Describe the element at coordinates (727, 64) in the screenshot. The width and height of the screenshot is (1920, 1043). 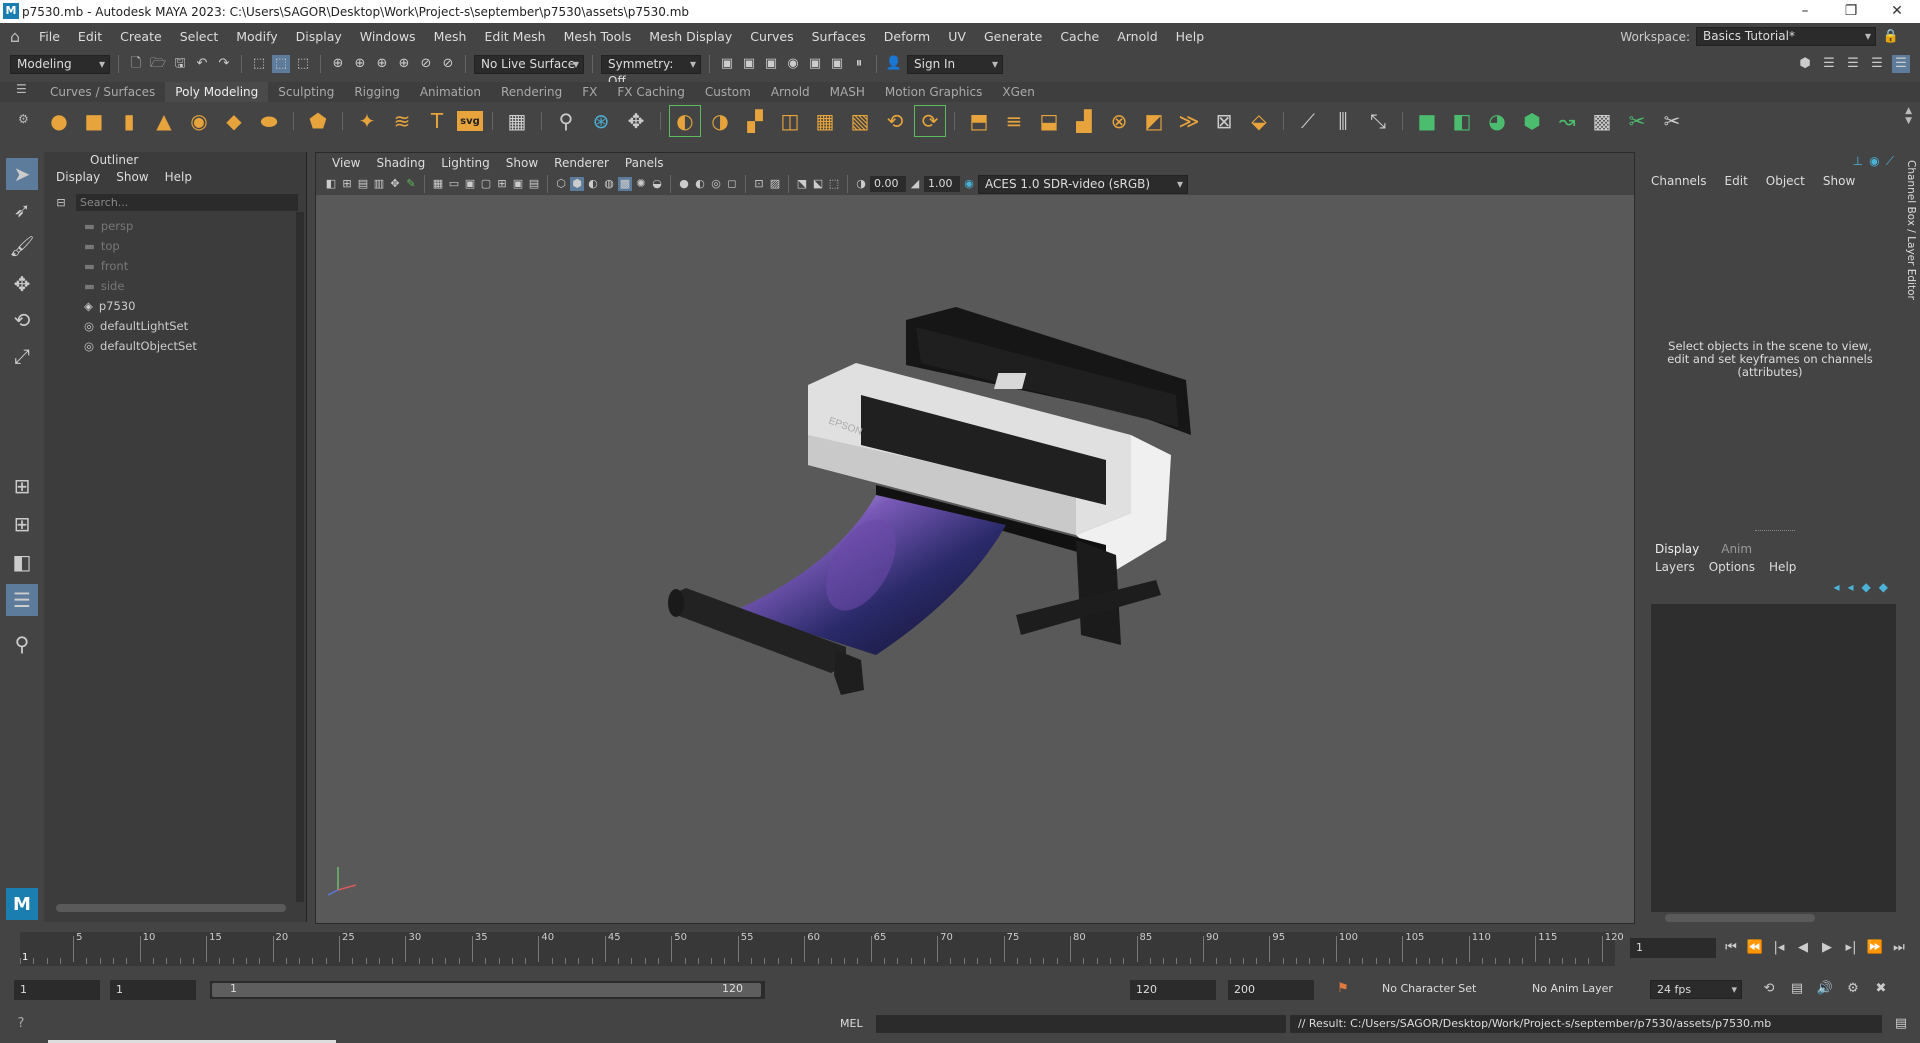
I see `render-frame-icon: ▣` at that location.